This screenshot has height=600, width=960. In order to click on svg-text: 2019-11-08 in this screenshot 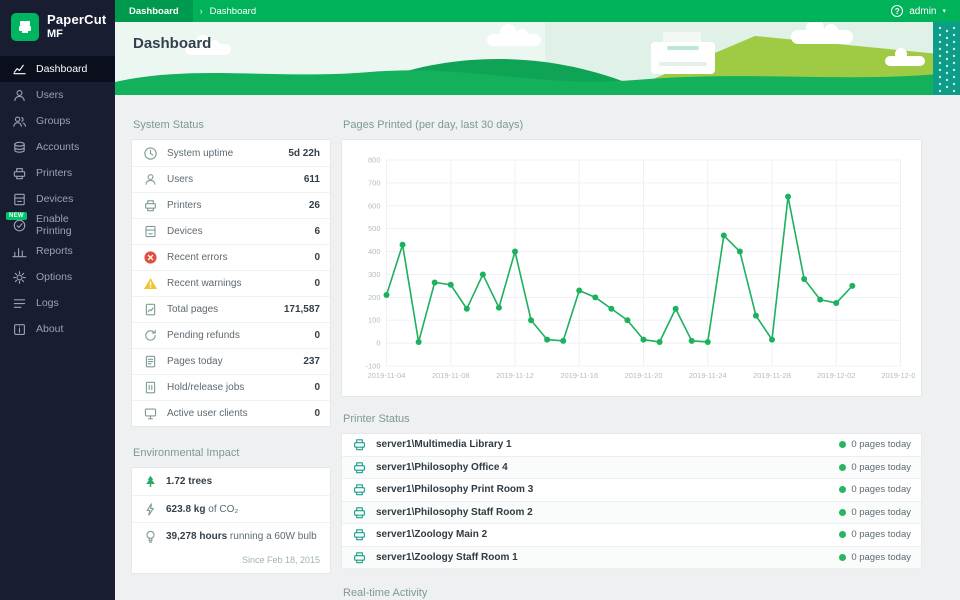, I will do `click(451, 375)`.